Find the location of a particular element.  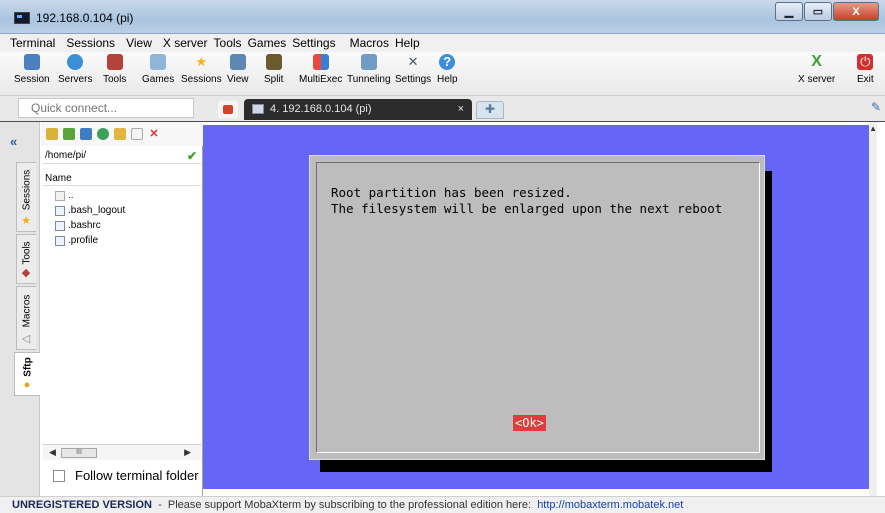

follow-checkbox is located at coordinates (59, 475).